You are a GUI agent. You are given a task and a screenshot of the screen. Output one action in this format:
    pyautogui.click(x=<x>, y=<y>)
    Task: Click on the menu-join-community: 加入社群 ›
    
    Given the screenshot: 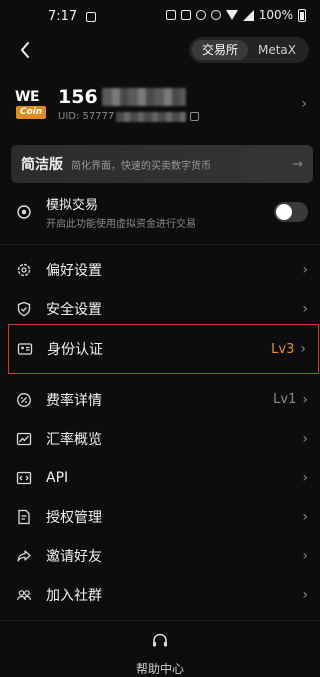 What is the action you would take?
    pyautogui.click(x=160, y=594)
    